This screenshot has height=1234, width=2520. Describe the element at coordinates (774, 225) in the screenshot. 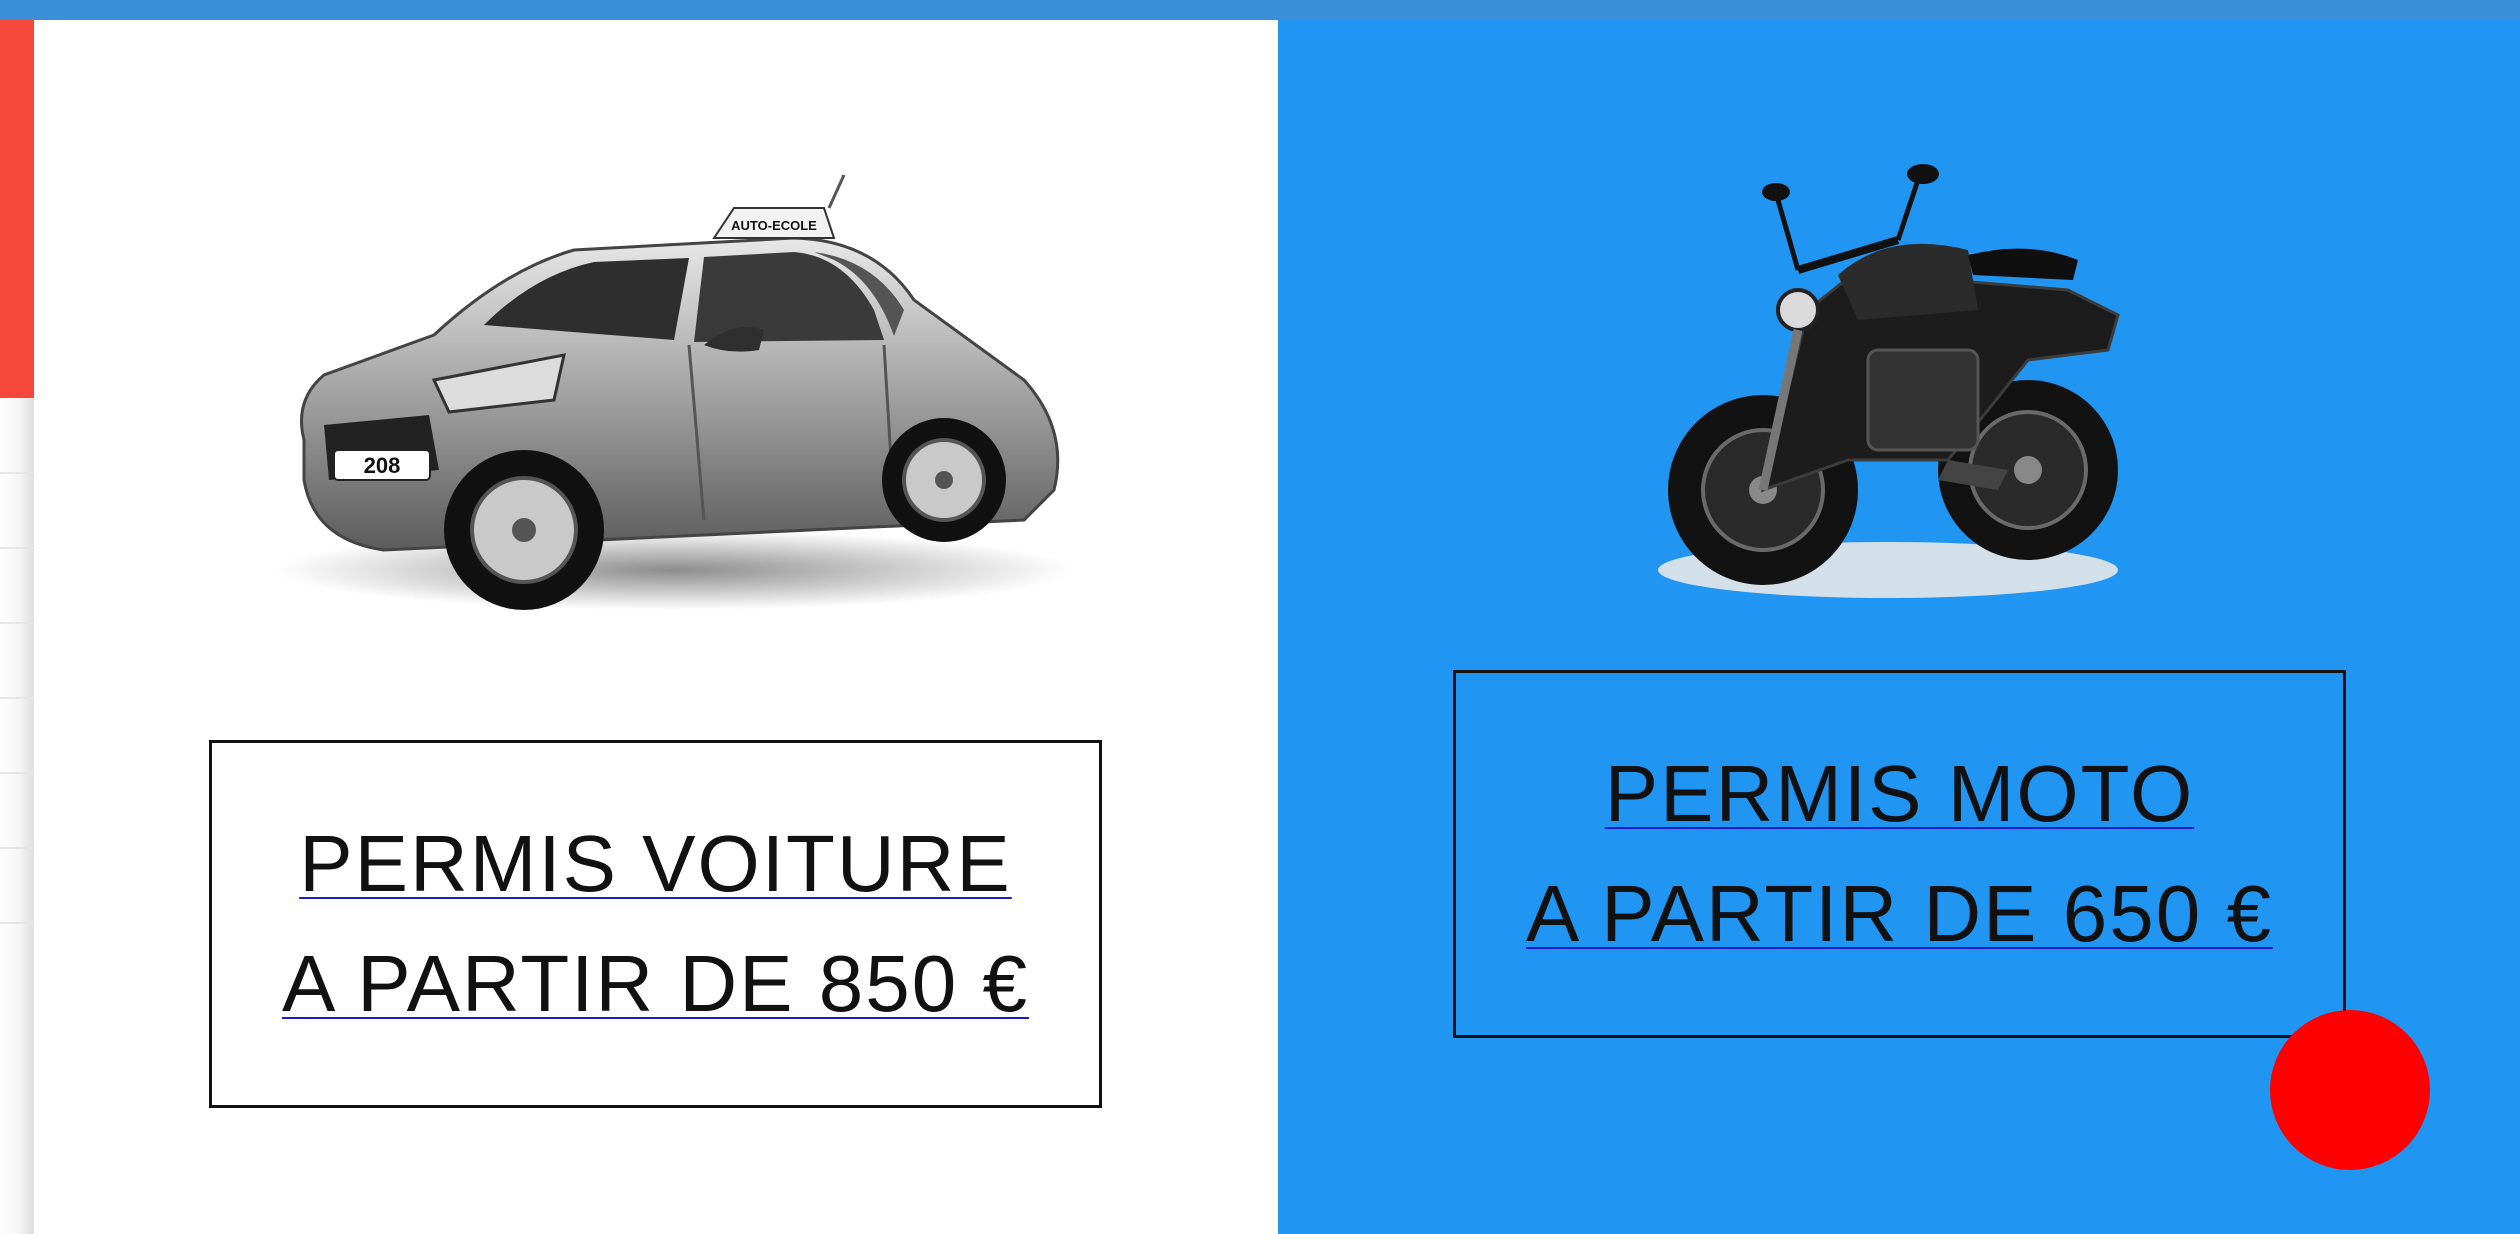

I see `car-roof-sign-text: AUTO-ECOLE` at that location.